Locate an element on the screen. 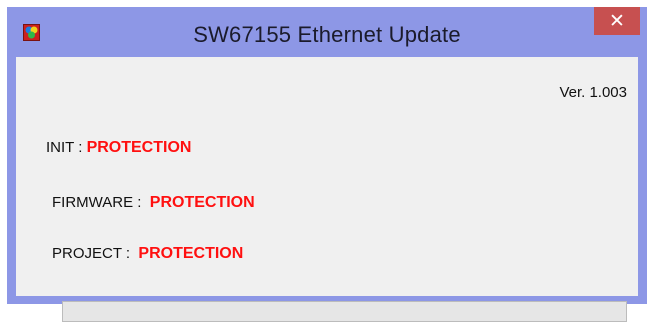 Image resolution: width=655 pixels, height=322 pixels. project-status: PROJECT : PROTECTION is located at coordinates (147, 254).